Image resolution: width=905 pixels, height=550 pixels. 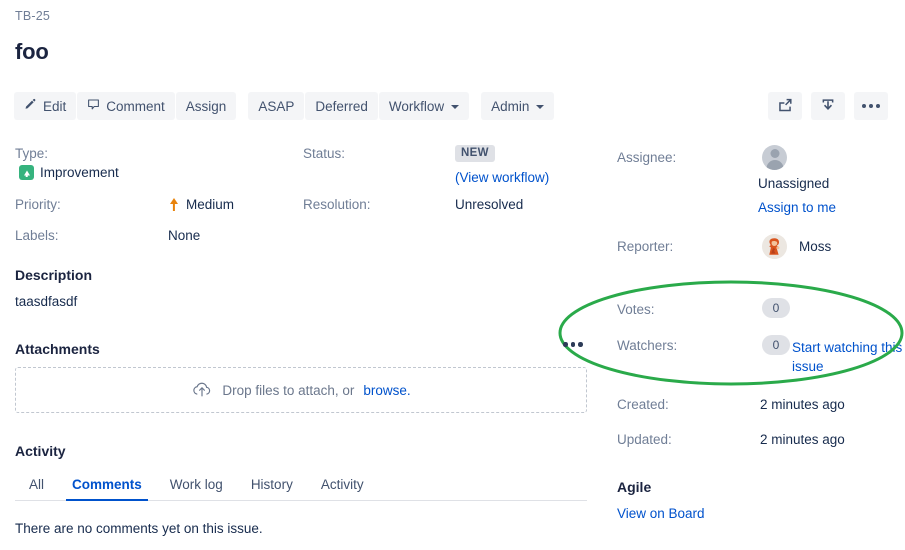 What do you see at coordinates (815, 246) in the screenshot?
I see `reporter-name: Moss` at bounding box center [815, 246].